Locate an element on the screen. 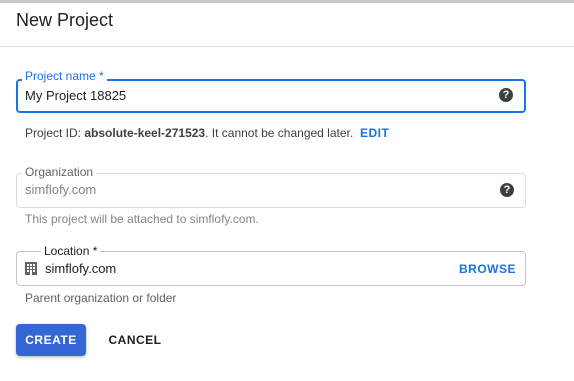  organization-label: Organization is located at coordinates (59, 172).